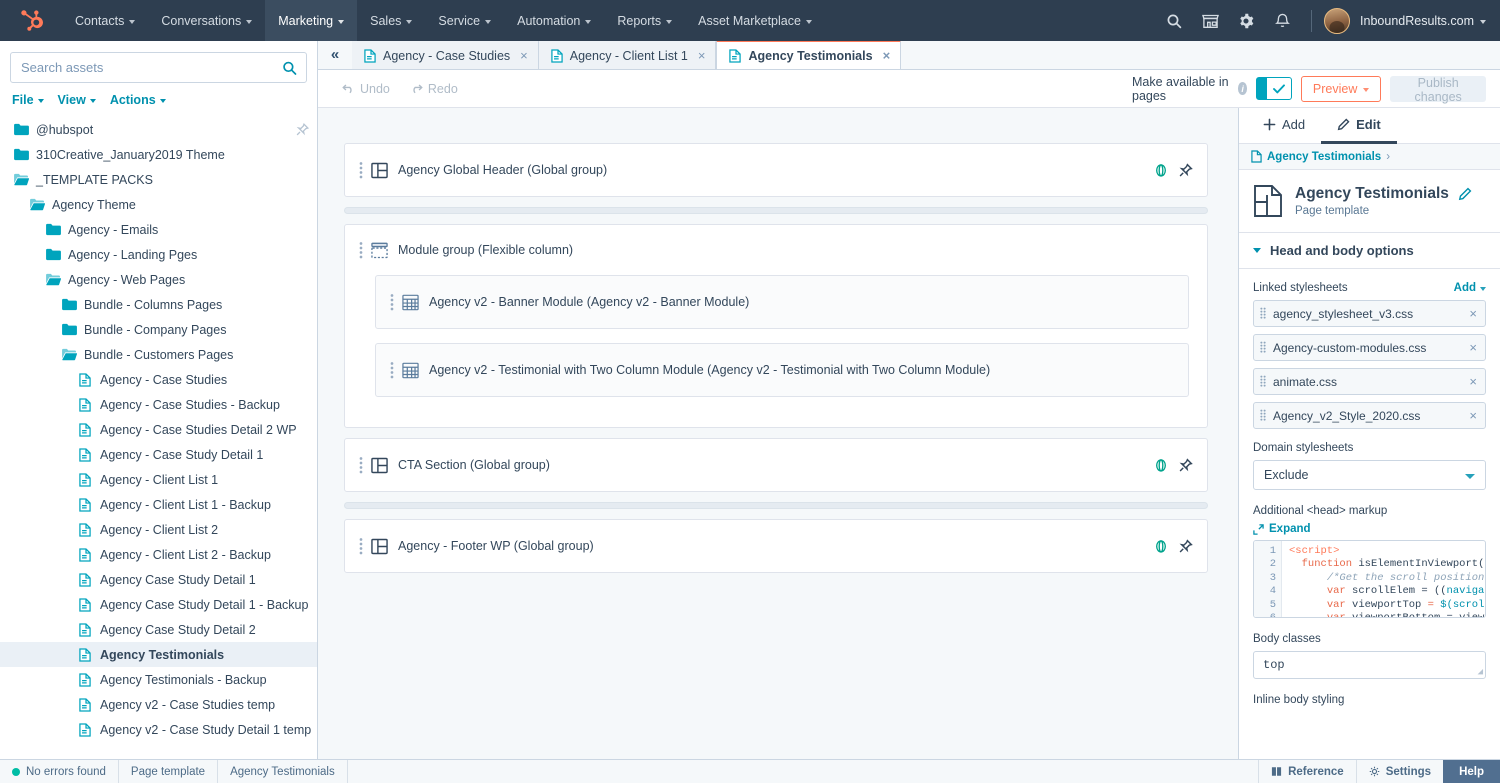  I want to click on menu-file: File, so click(28, 100).